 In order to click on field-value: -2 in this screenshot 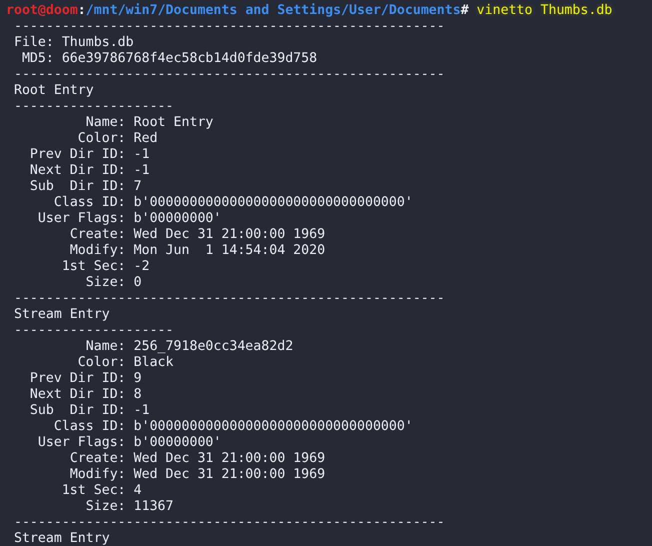, I will do `click(142, 267)`.